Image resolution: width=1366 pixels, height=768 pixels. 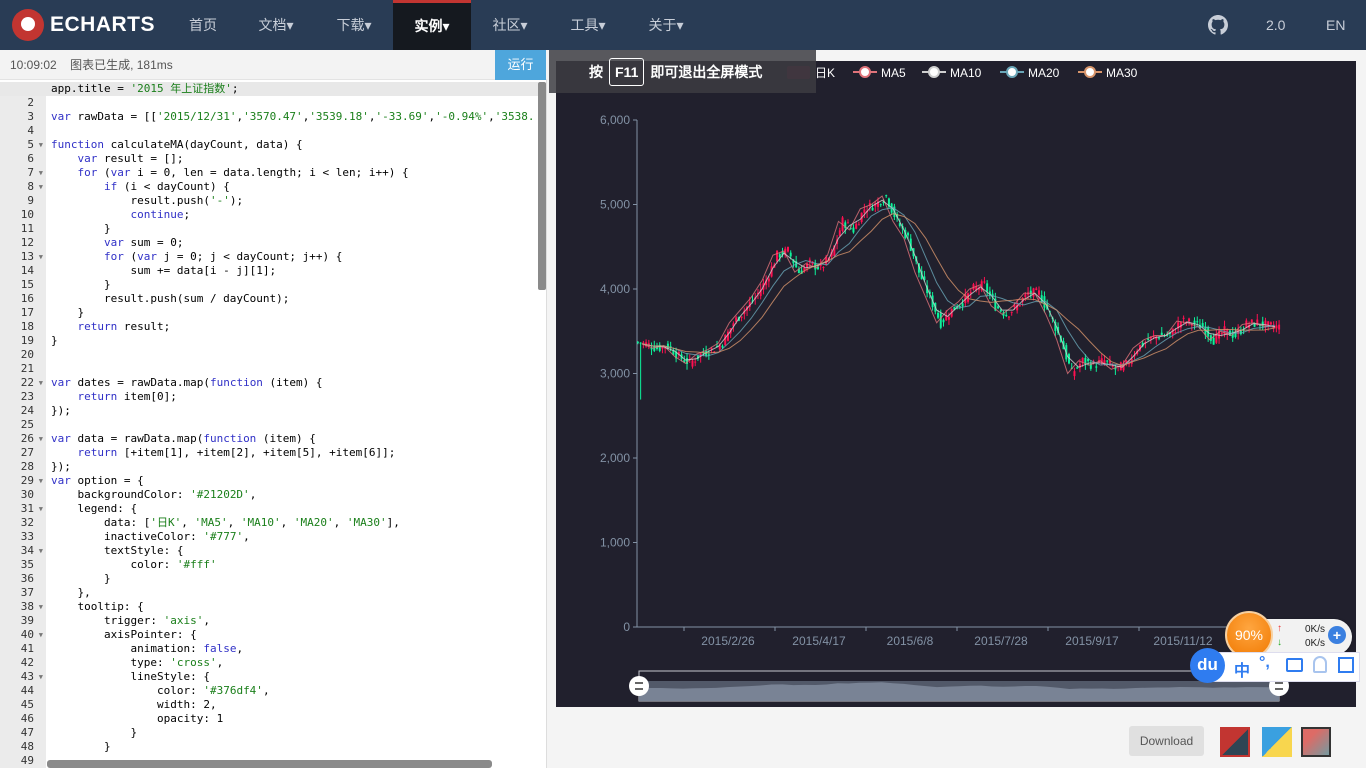 I want to click on theme-swatch-dark, so click(x=1316, y=742).